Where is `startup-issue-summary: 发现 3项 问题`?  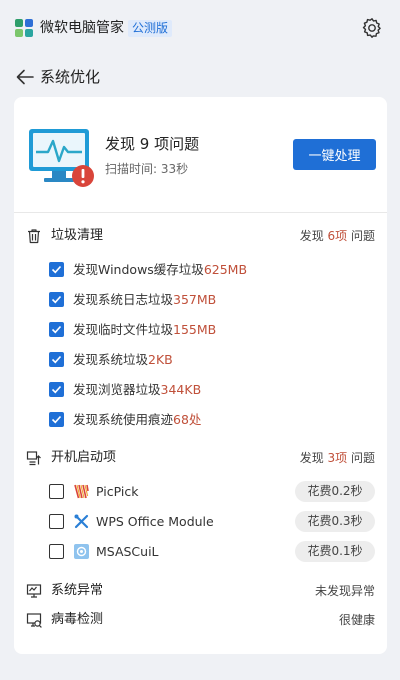 startup-issue-summary: 发现 3项 问题 is located at coordinates (337, 458).